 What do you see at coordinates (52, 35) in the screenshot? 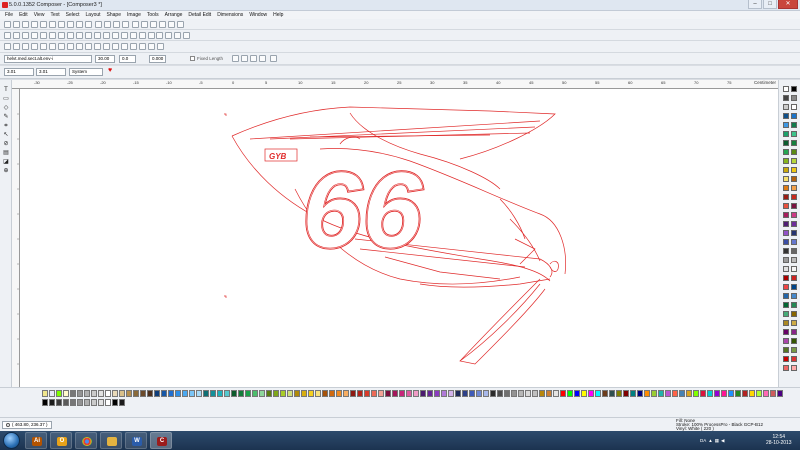
I see `edit-tool-6-icon` at bounding box center [52, 35].